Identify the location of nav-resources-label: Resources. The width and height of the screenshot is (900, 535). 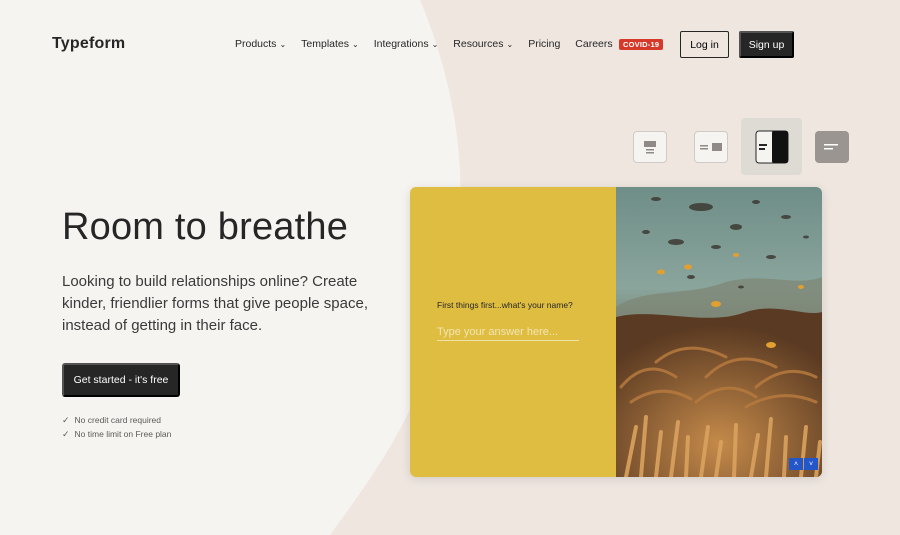
(478, 44).